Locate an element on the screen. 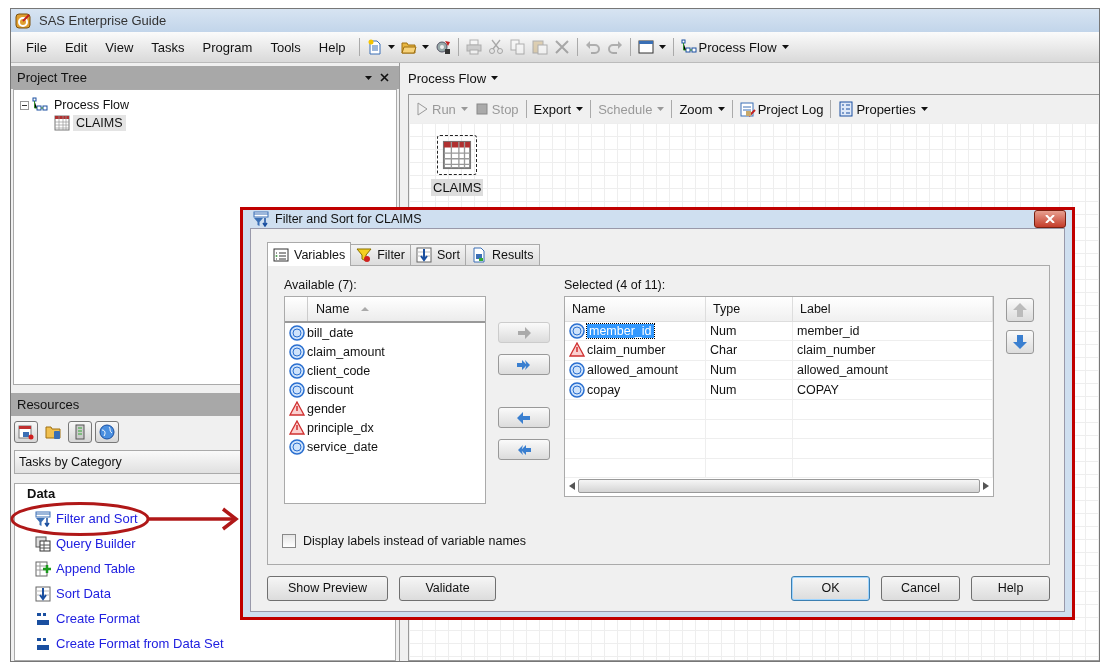  tree-item: Process Flow is located at coordinates (92, 105).